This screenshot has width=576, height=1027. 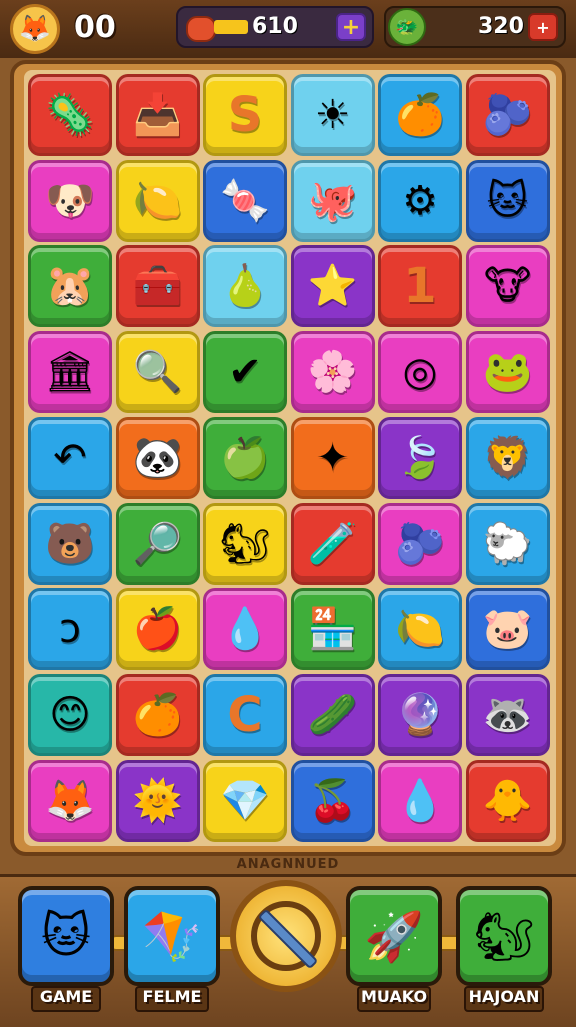 I want to click on kite-icon: 🪁, so click(x=172, y=936).